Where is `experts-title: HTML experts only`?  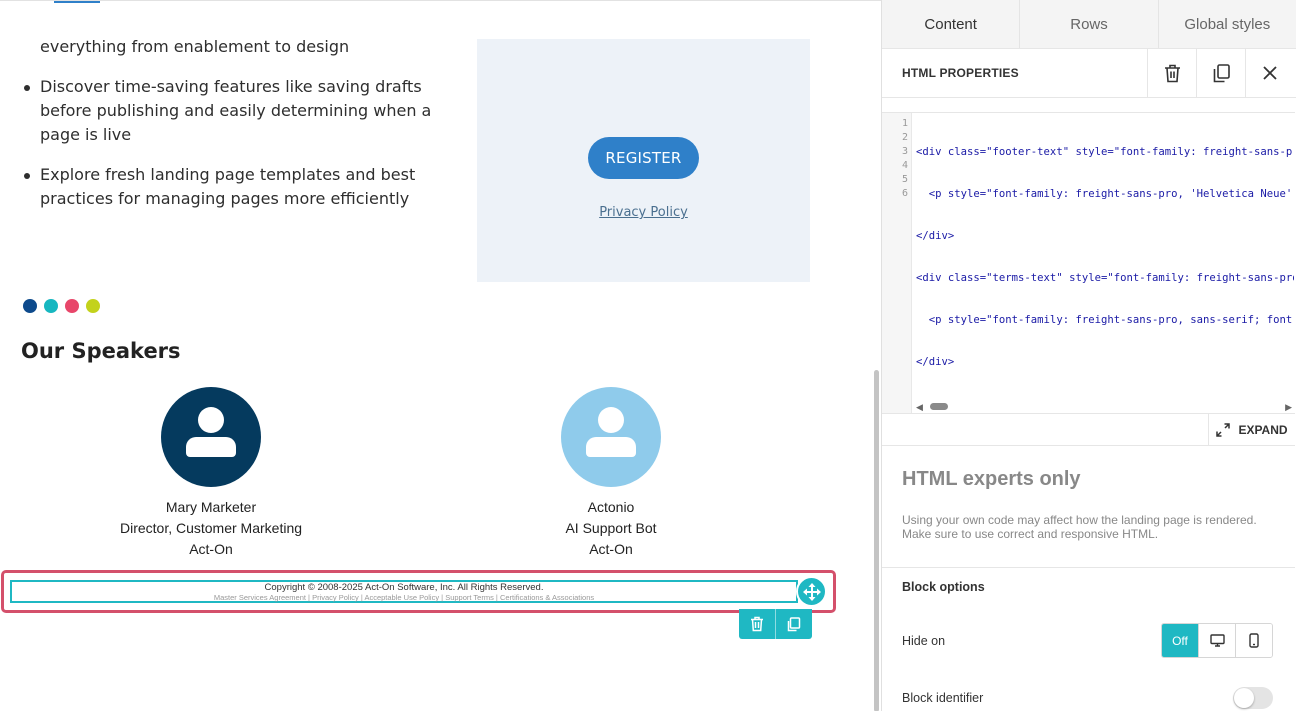
experts-title: HTML experts only is located at coordinates (991, 479).